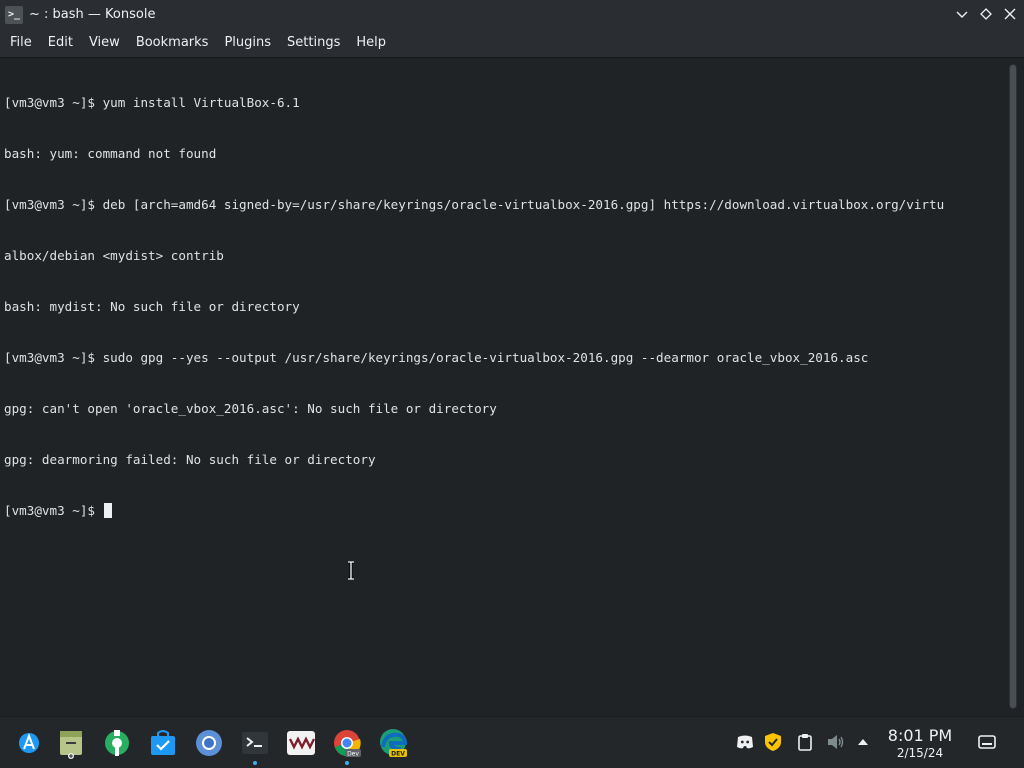 This screenshot has height=768, width=1024. I want to click on close-button, so click(1010, 14).